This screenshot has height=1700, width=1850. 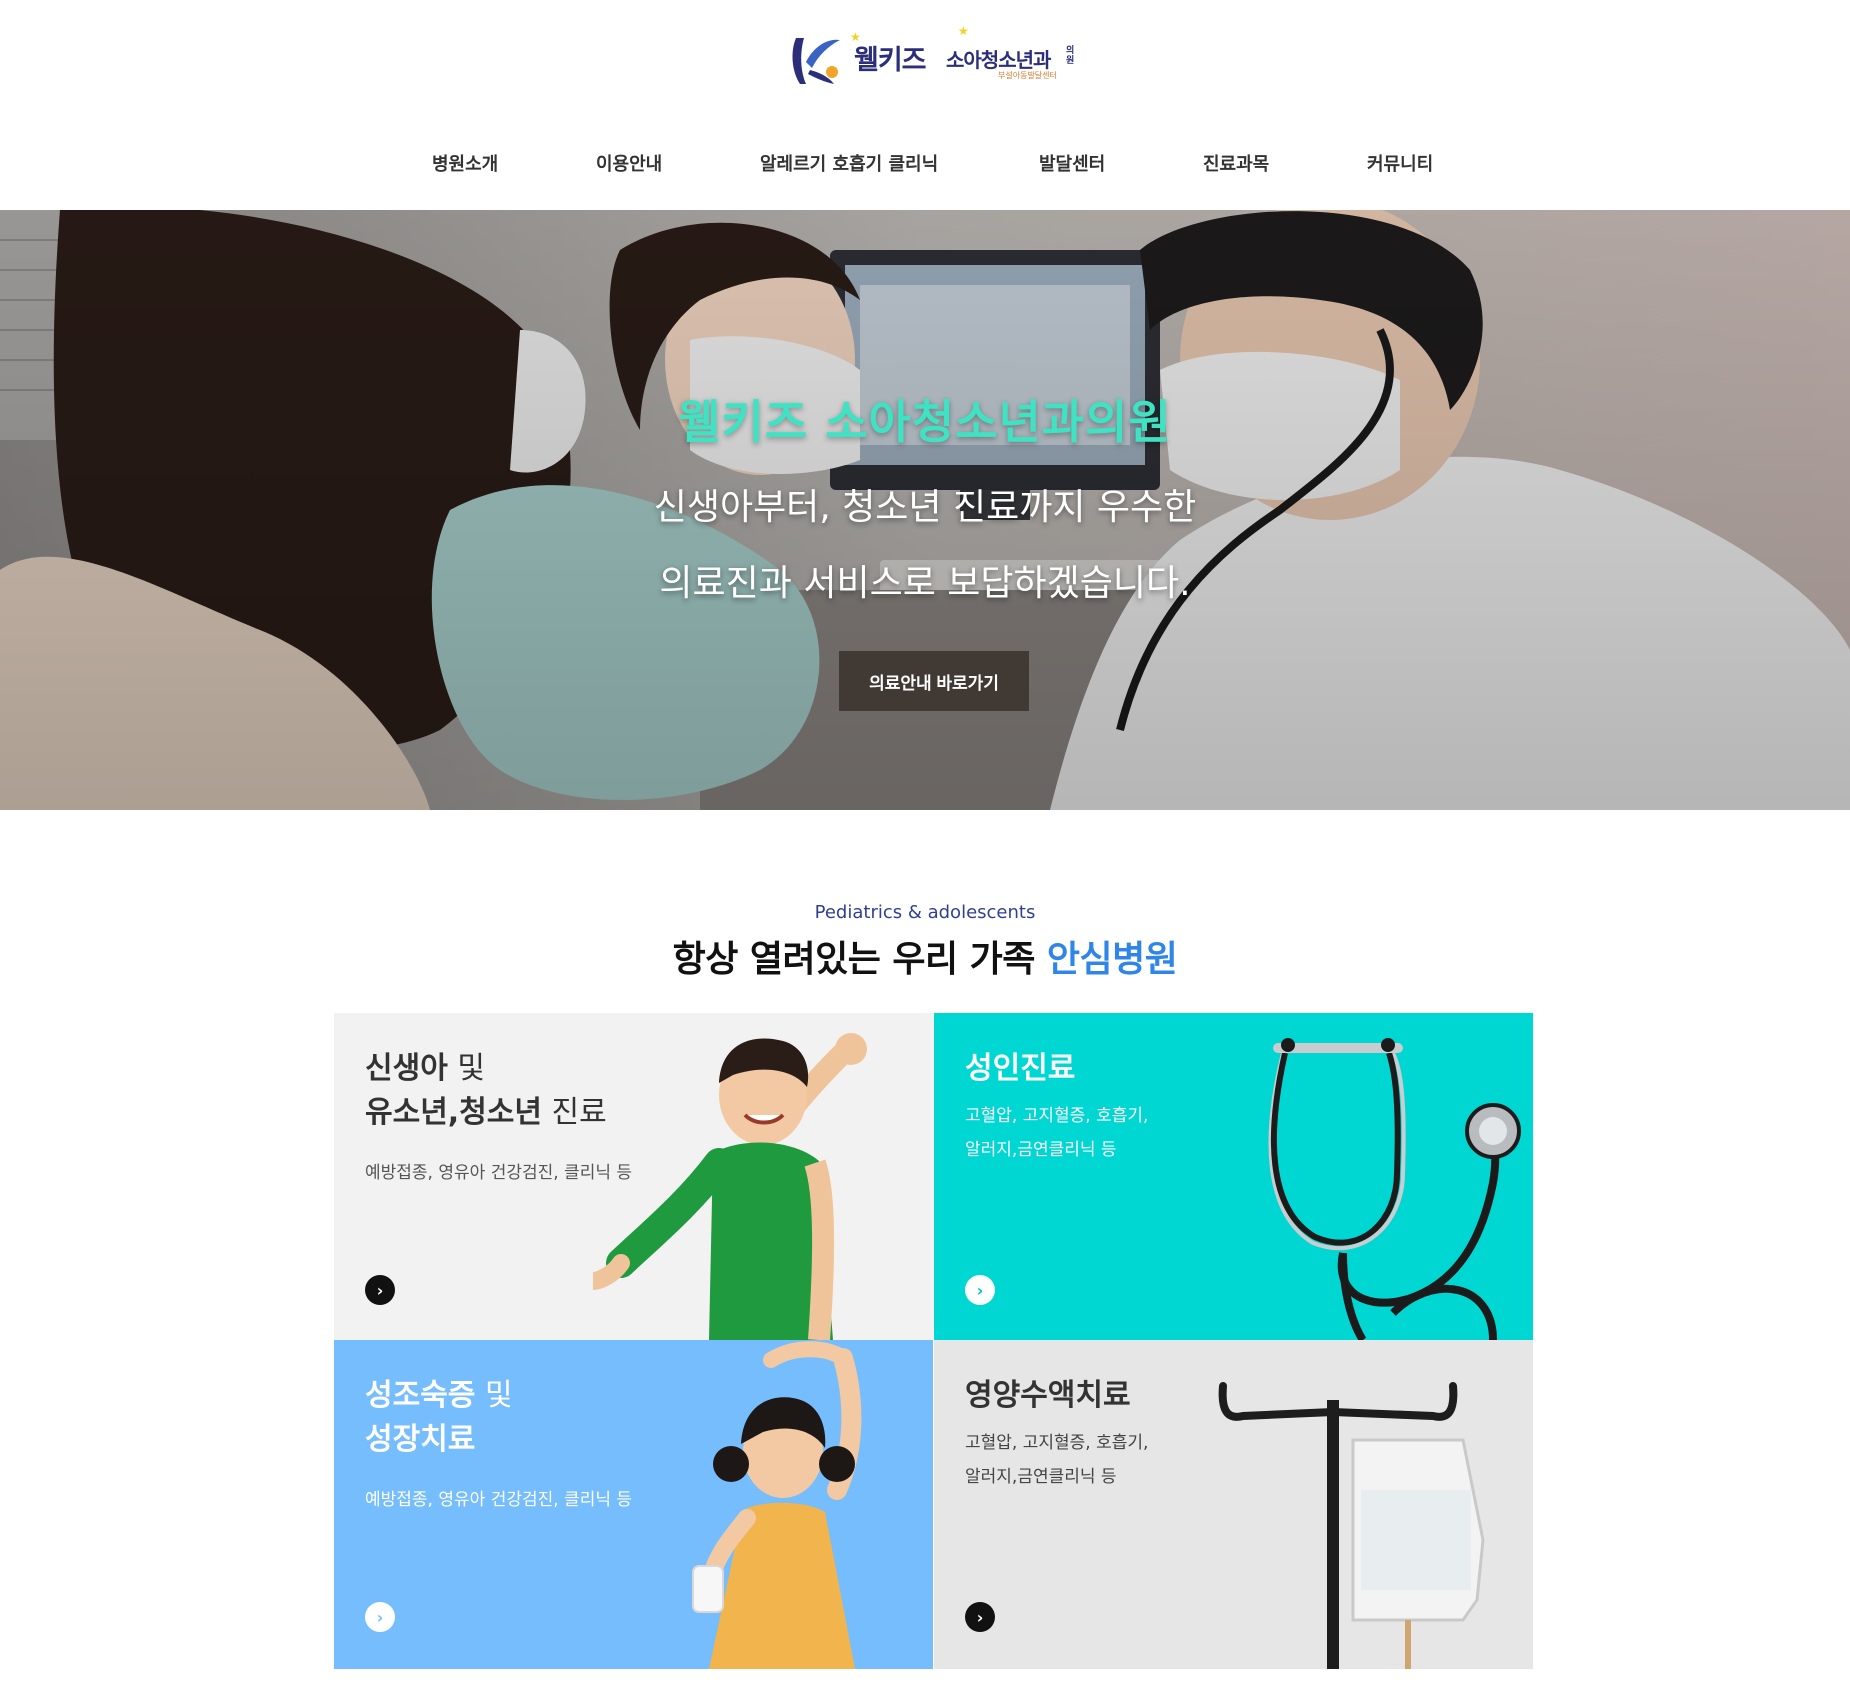 What do you see at coordinates (890, 60) in the screenshot?
I see `logo-name: 웰키즈` at bounding box center [890, 60].